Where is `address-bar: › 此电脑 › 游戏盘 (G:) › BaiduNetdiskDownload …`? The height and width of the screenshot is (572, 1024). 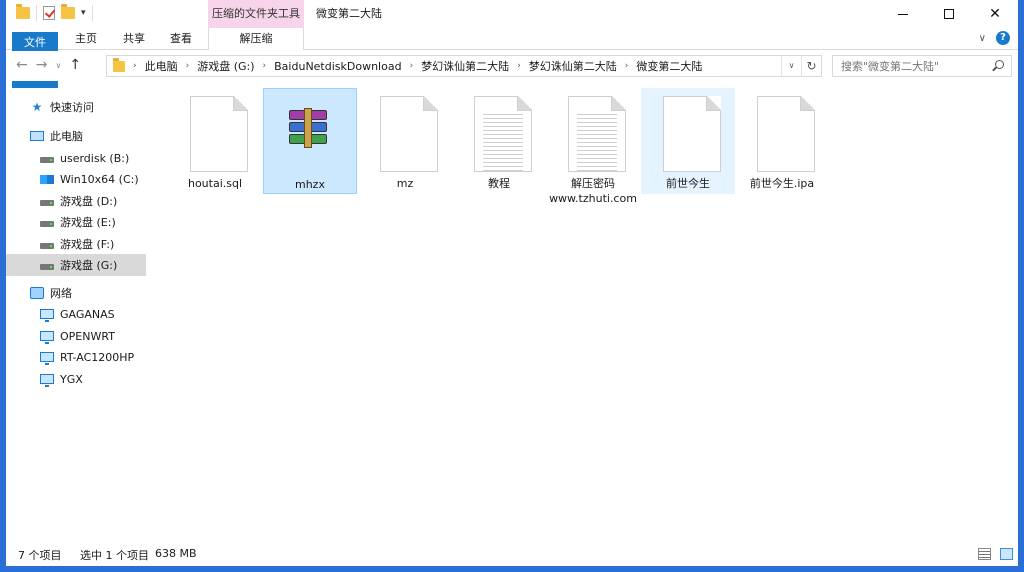 address-bar: › 此电脑 › 游戏盘 (G:) › BaiduNetdiskDownload … is located at coordinates (464, 66).